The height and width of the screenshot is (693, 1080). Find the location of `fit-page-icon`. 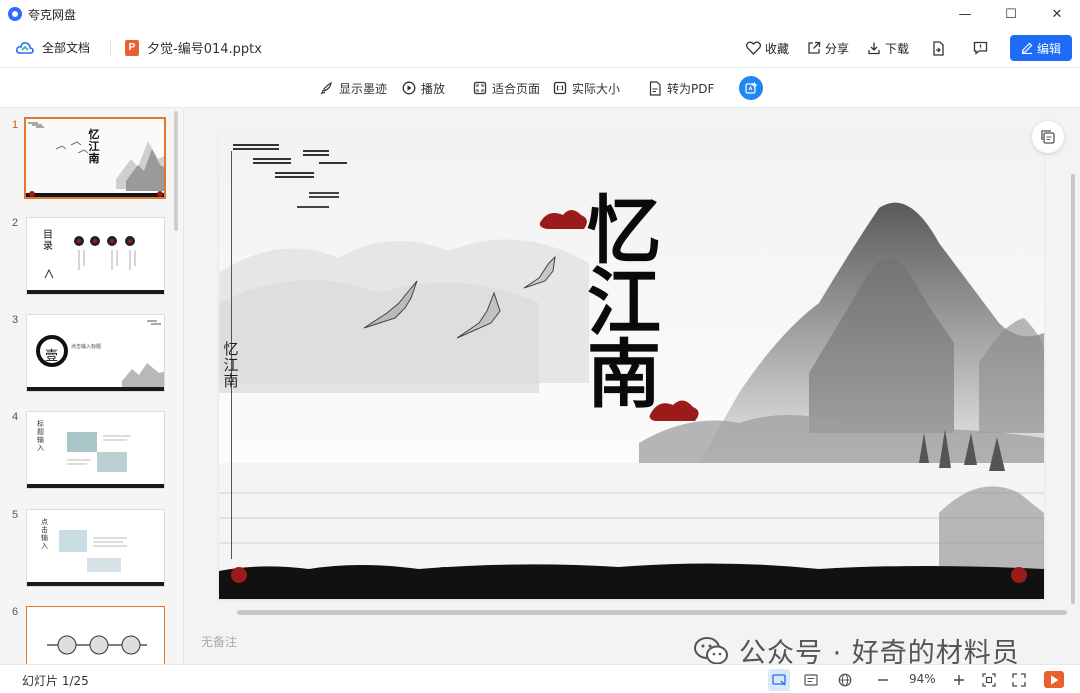

fit-page-icon is located at coordinates (480, 88).